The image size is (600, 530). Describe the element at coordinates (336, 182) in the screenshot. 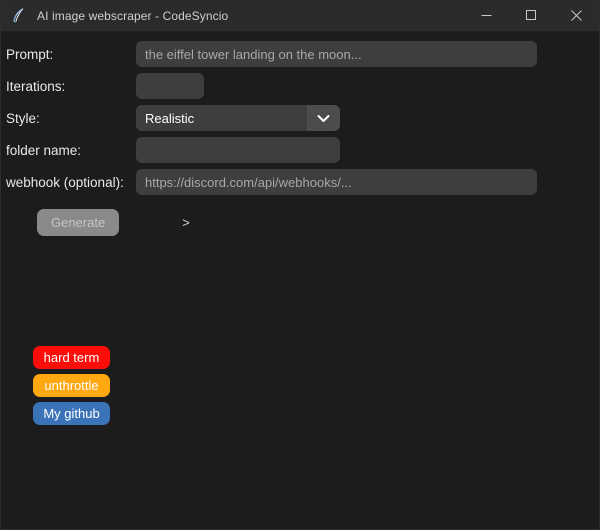

I see `webhook-input` at that location.